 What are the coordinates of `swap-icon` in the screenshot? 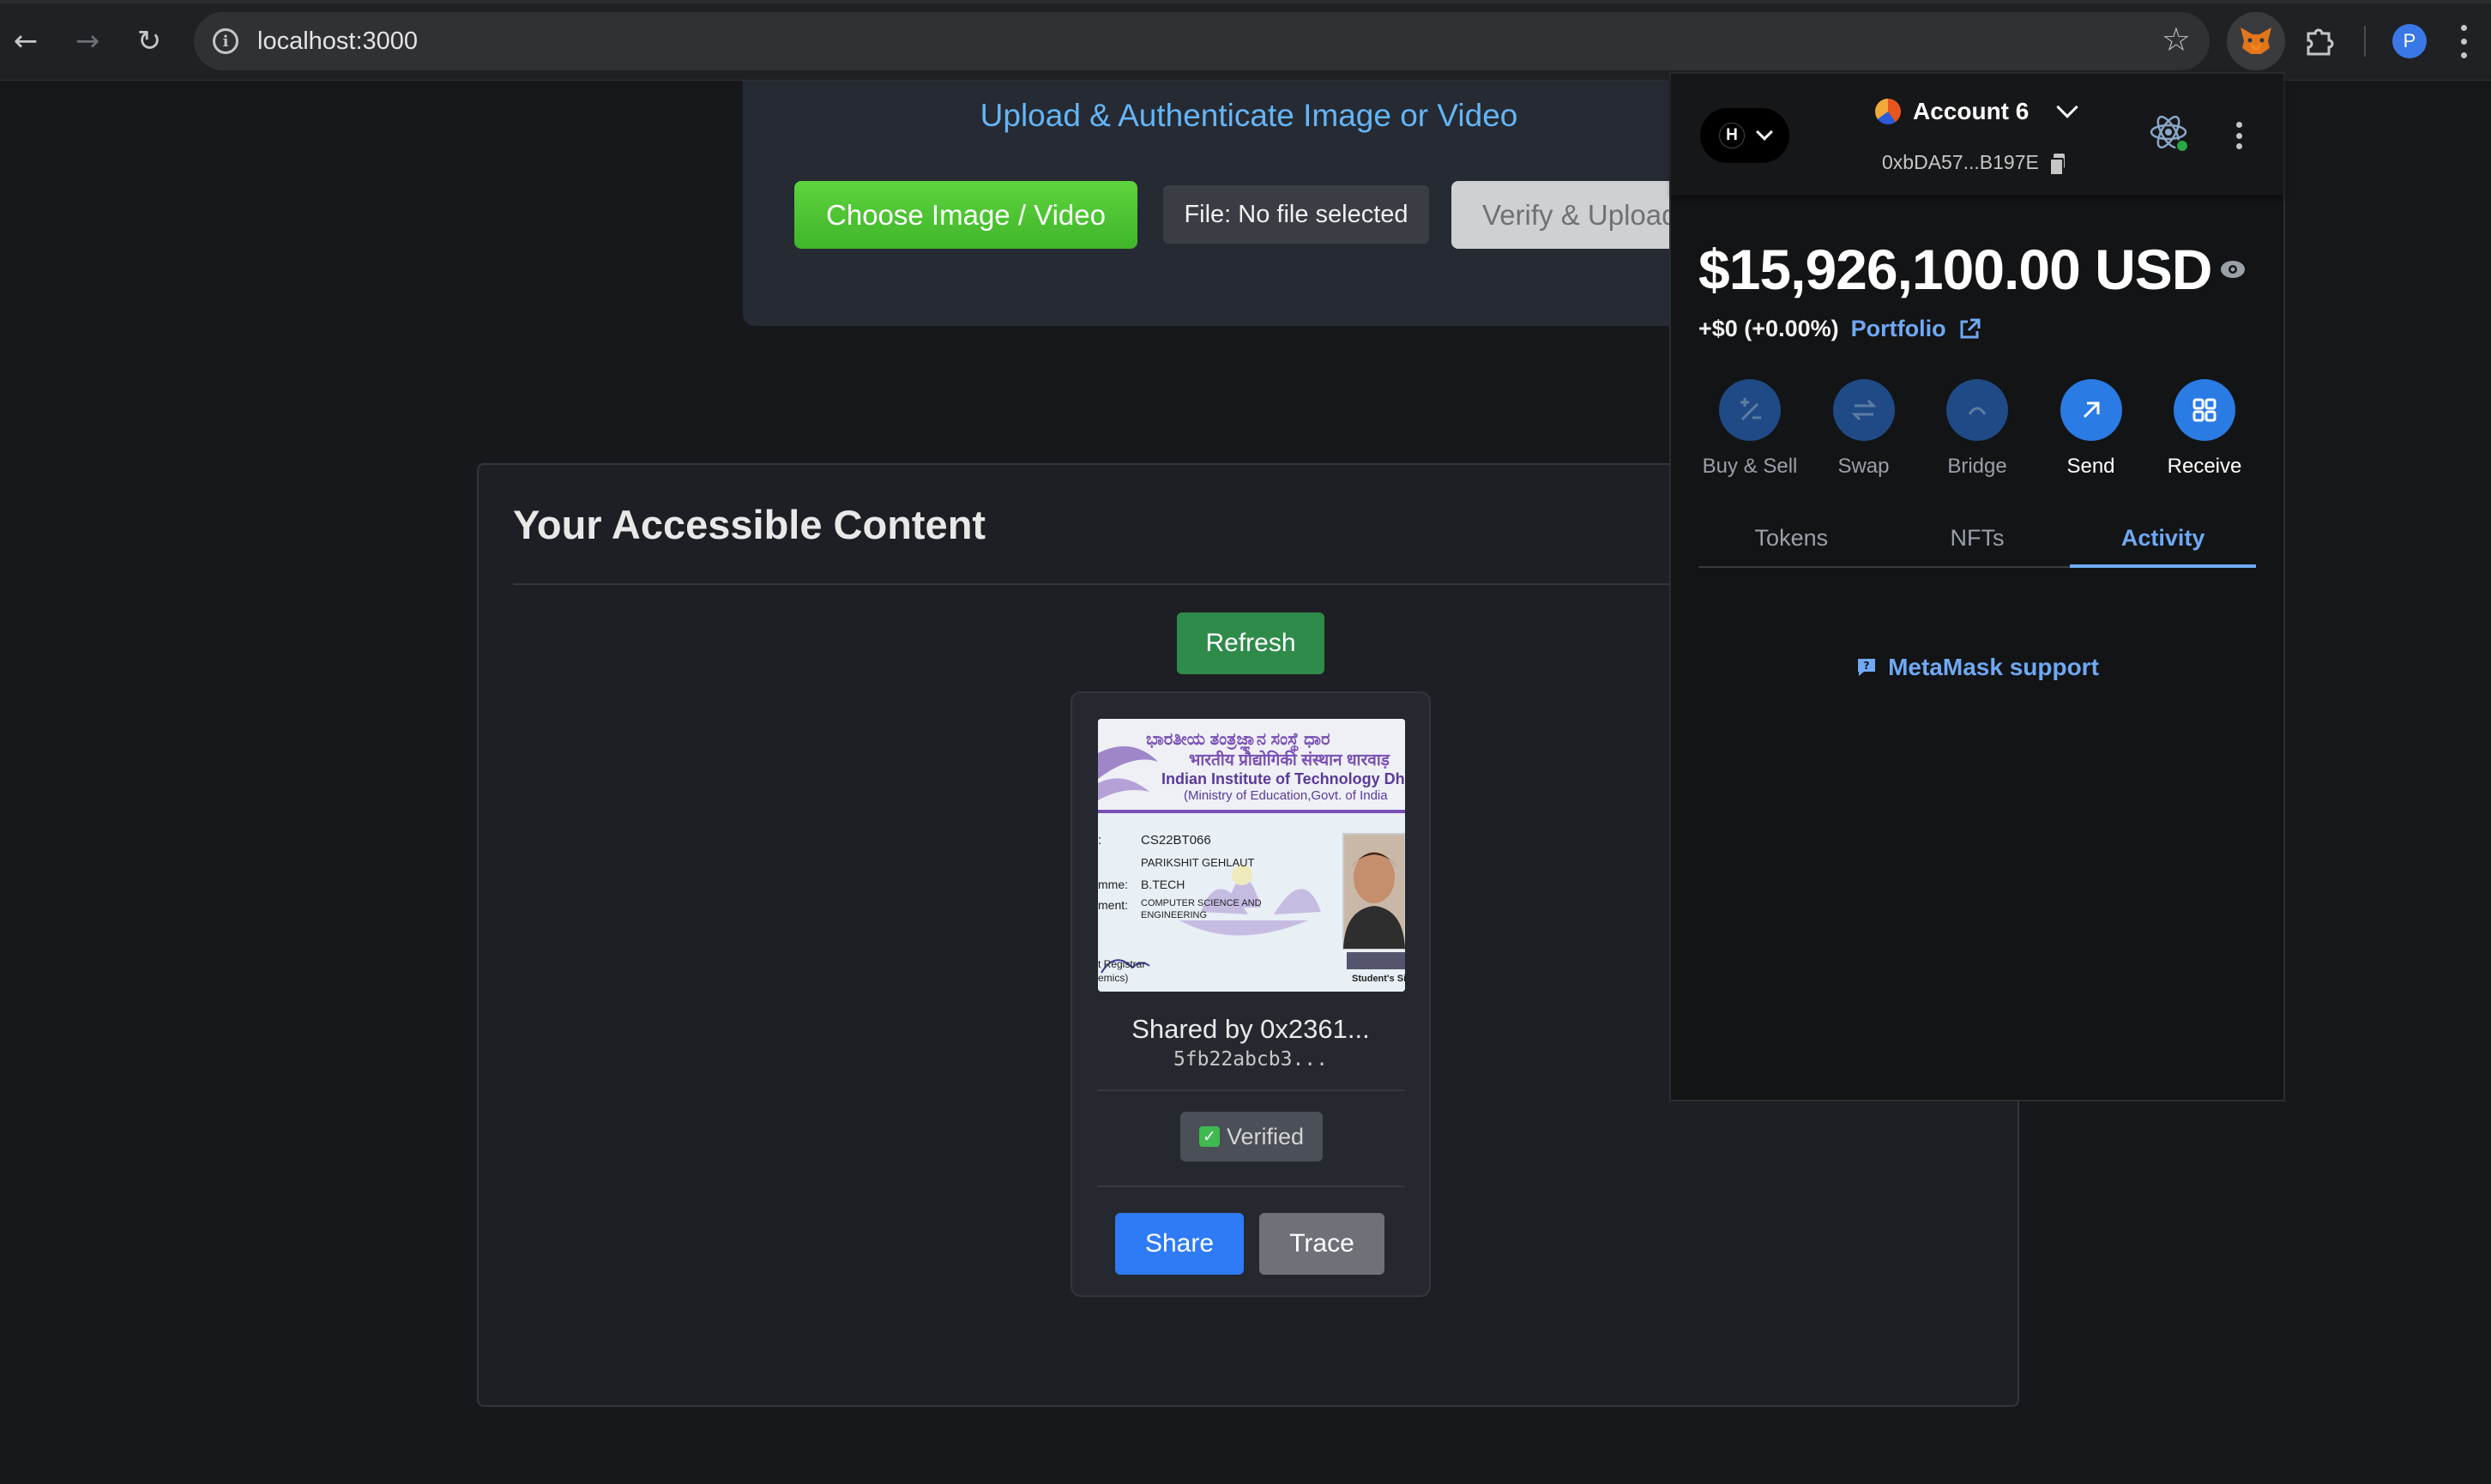 It's located at (1863, 410).